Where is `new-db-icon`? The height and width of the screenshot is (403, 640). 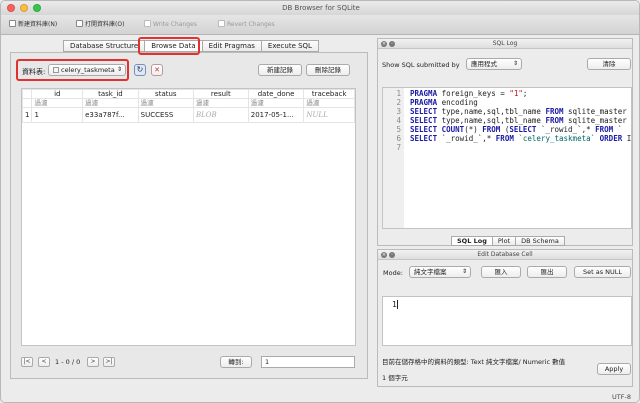 new-db-icon is located at coordinates (12, 23).